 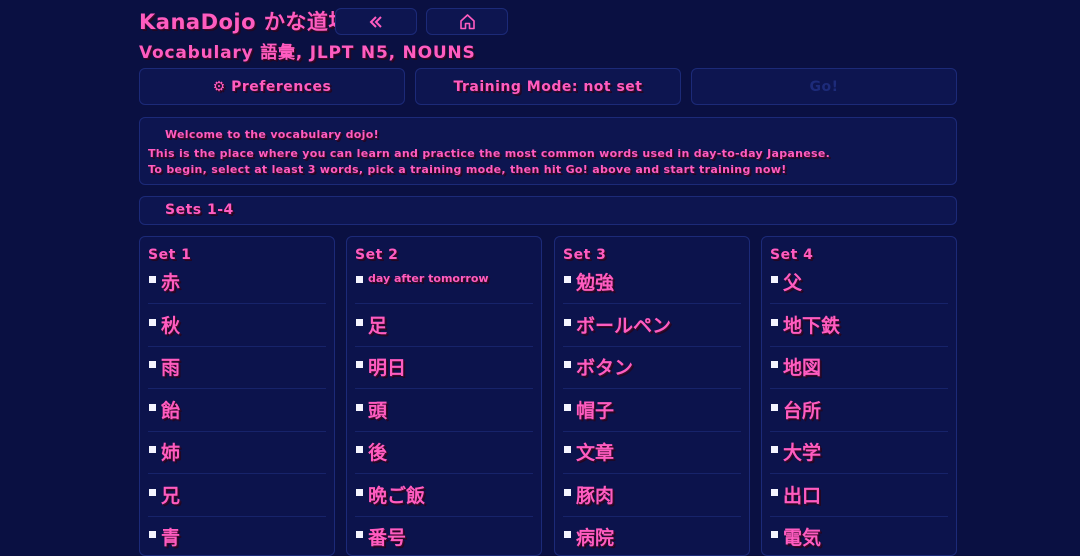 What do you see at coordinates (859, 453) in the screenshot?
I see `word-item: 大学` at bounding box center [859, 453].